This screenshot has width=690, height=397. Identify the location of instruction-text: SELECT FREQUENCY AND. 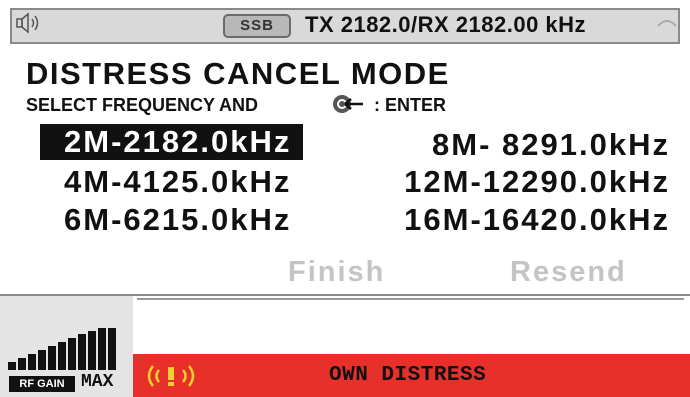
(142, 105).